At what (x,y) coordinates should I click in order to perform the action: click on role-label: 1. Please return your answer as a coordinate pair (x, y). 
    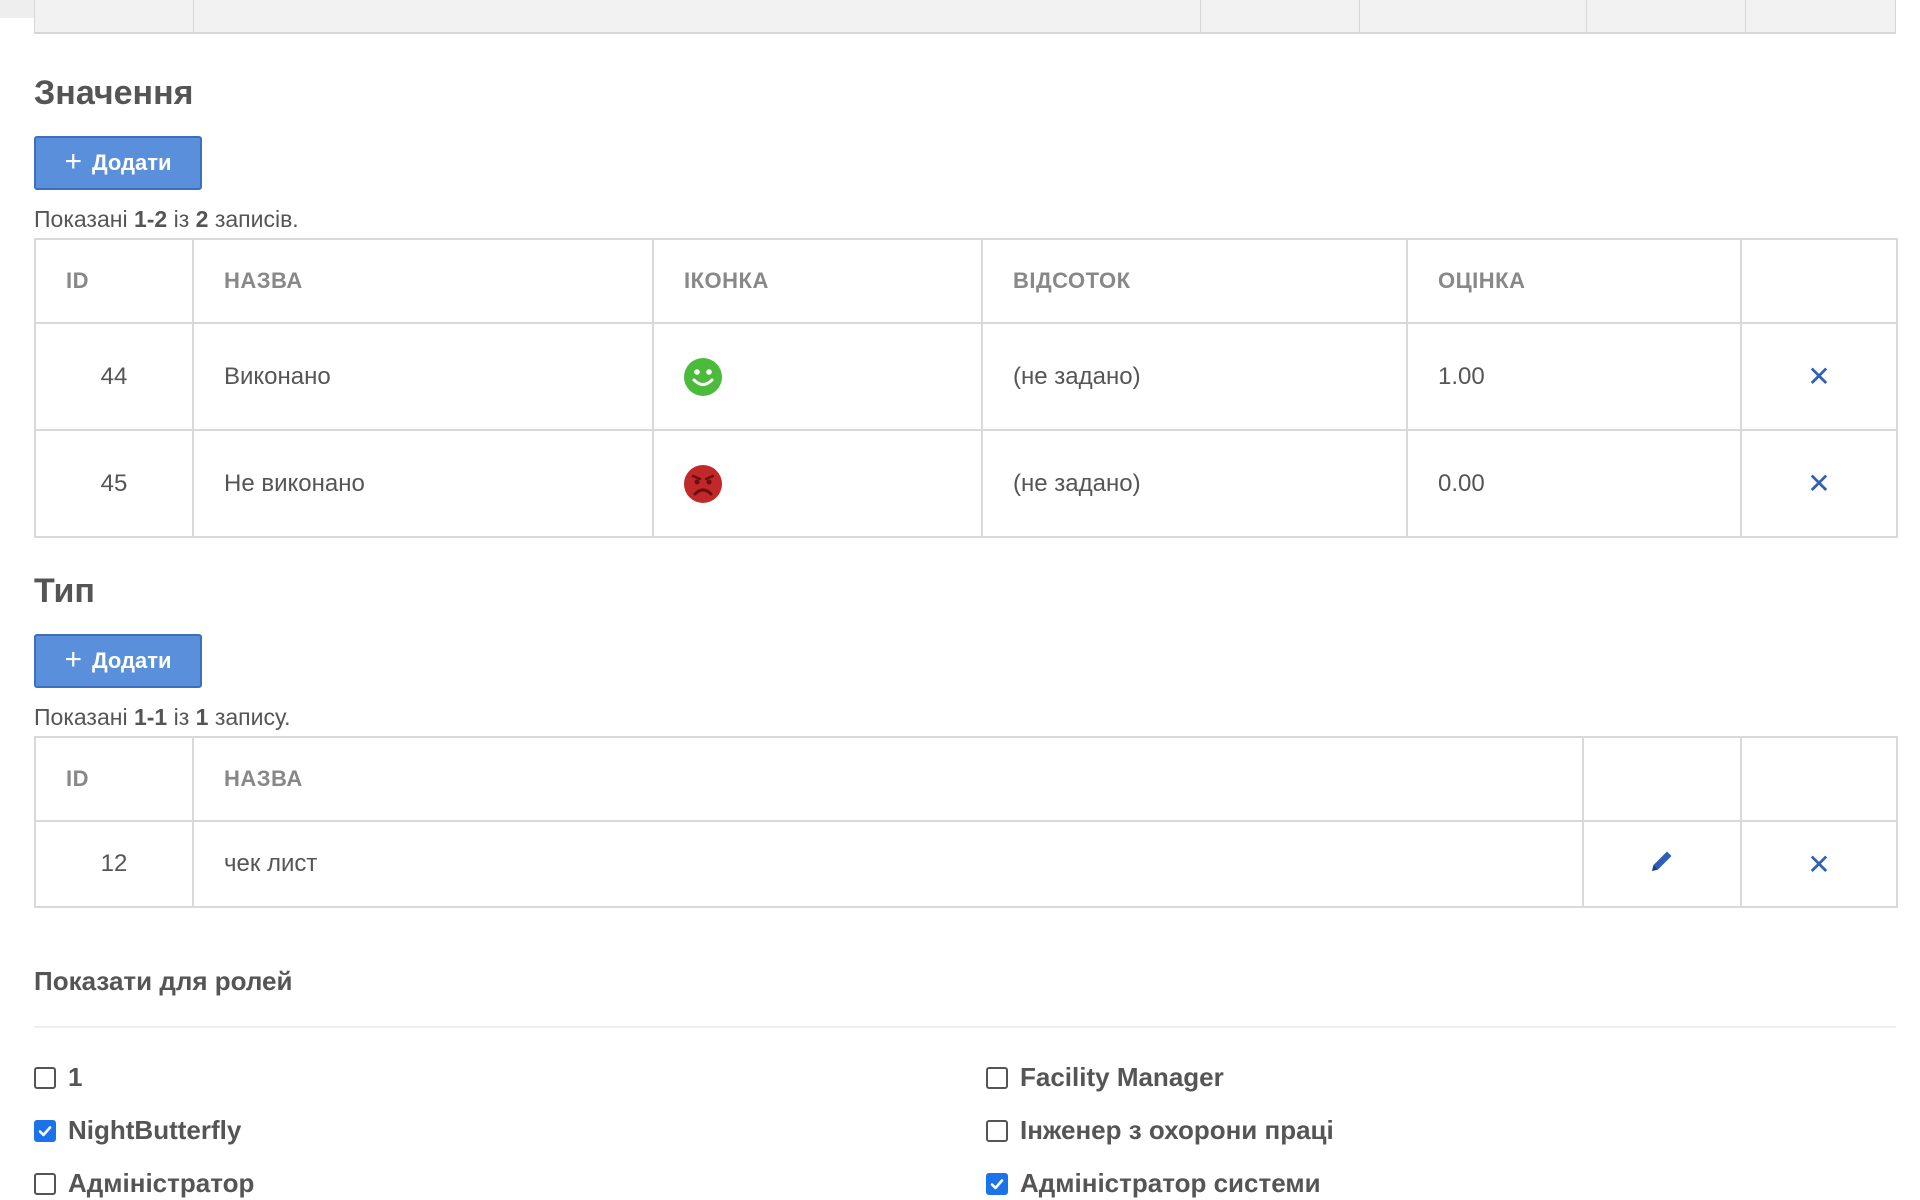
    Looking at the image, I should click on (75, 1077).